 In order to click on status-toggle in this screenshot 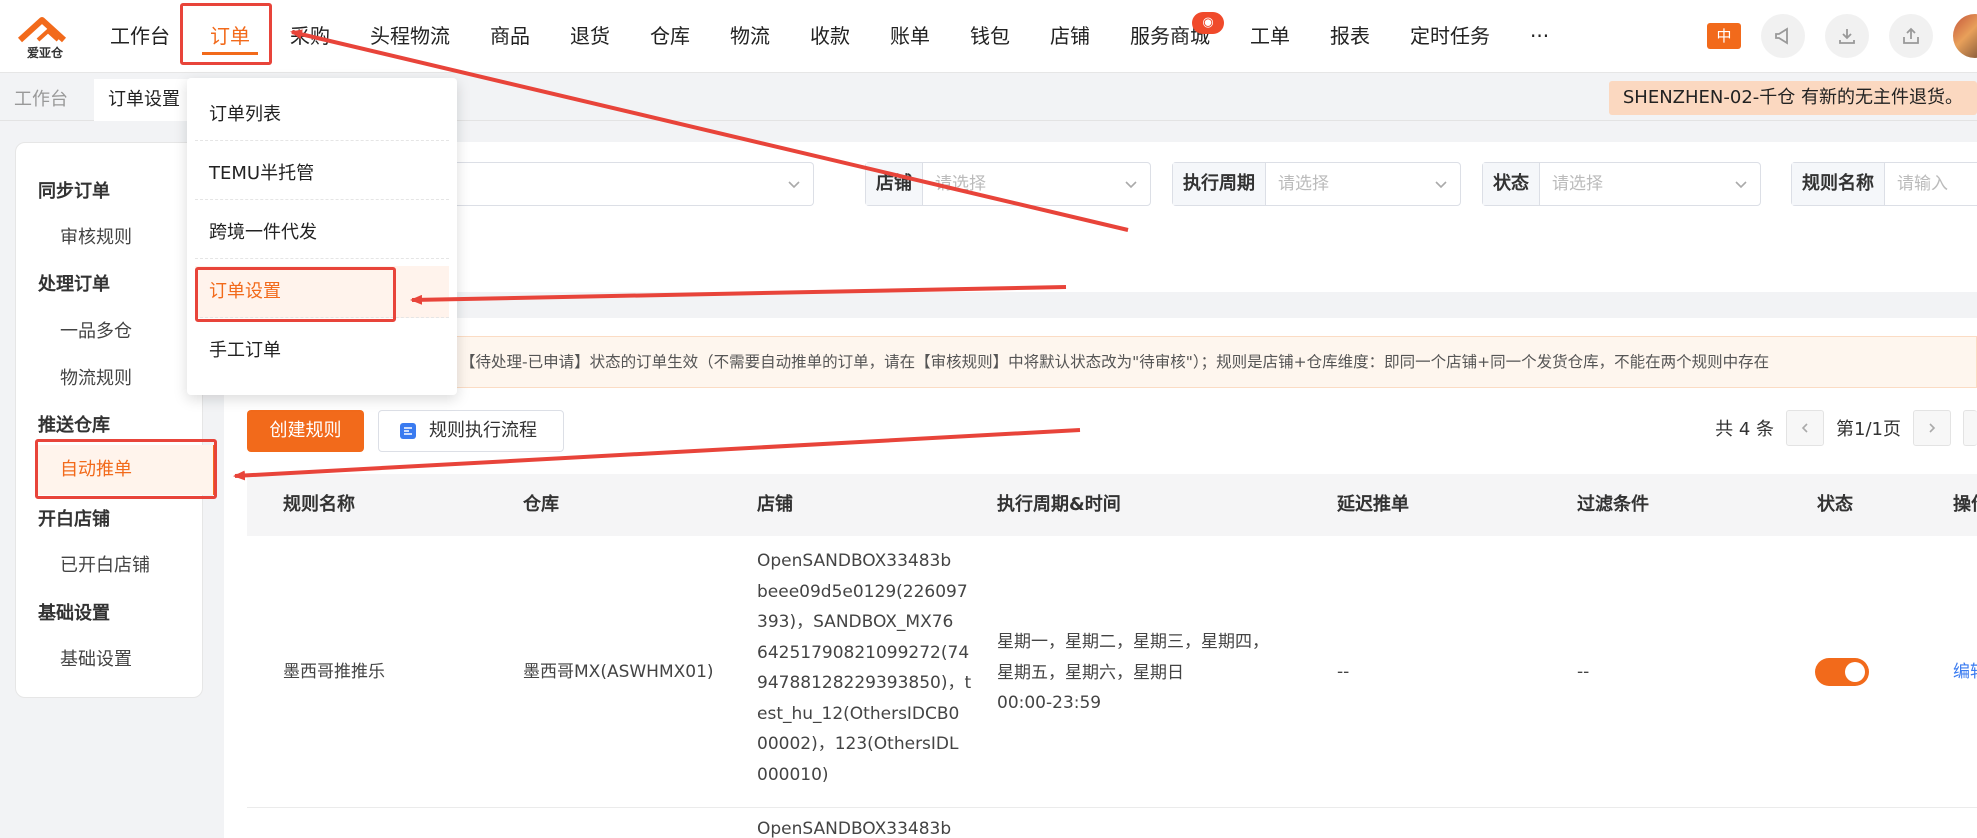, I will do `click(1842, 672)`.